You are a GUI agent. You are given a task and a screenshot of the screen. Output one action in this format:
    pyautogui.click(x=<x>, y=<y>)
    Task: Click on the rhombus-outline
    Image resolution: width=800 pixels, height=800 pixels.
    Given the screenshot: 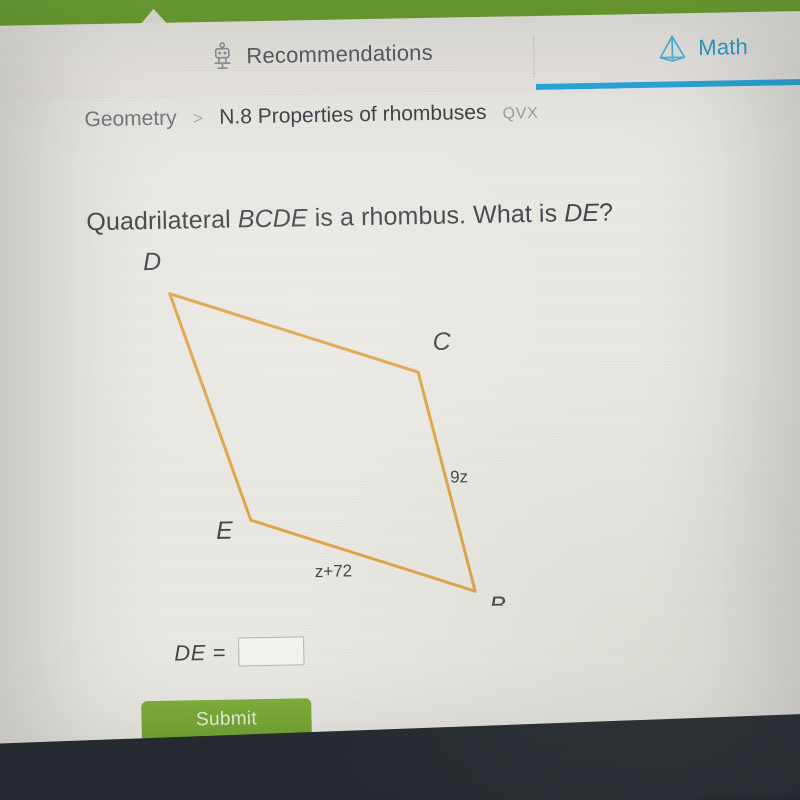 What is the action you would take?
    pyautogui.click(x=322, y=442)
    